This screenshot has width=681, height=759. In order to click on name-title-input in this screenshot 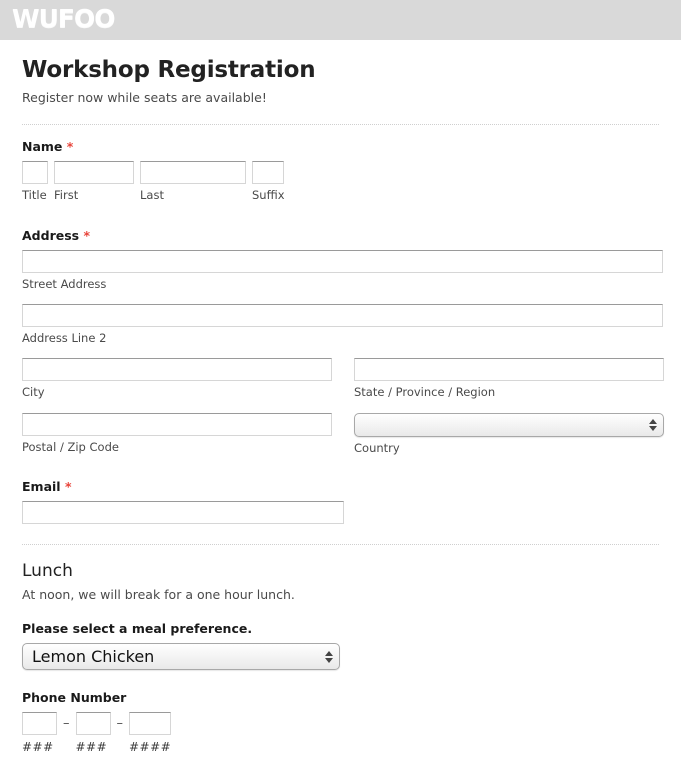, I will do `click(35, 172)`.